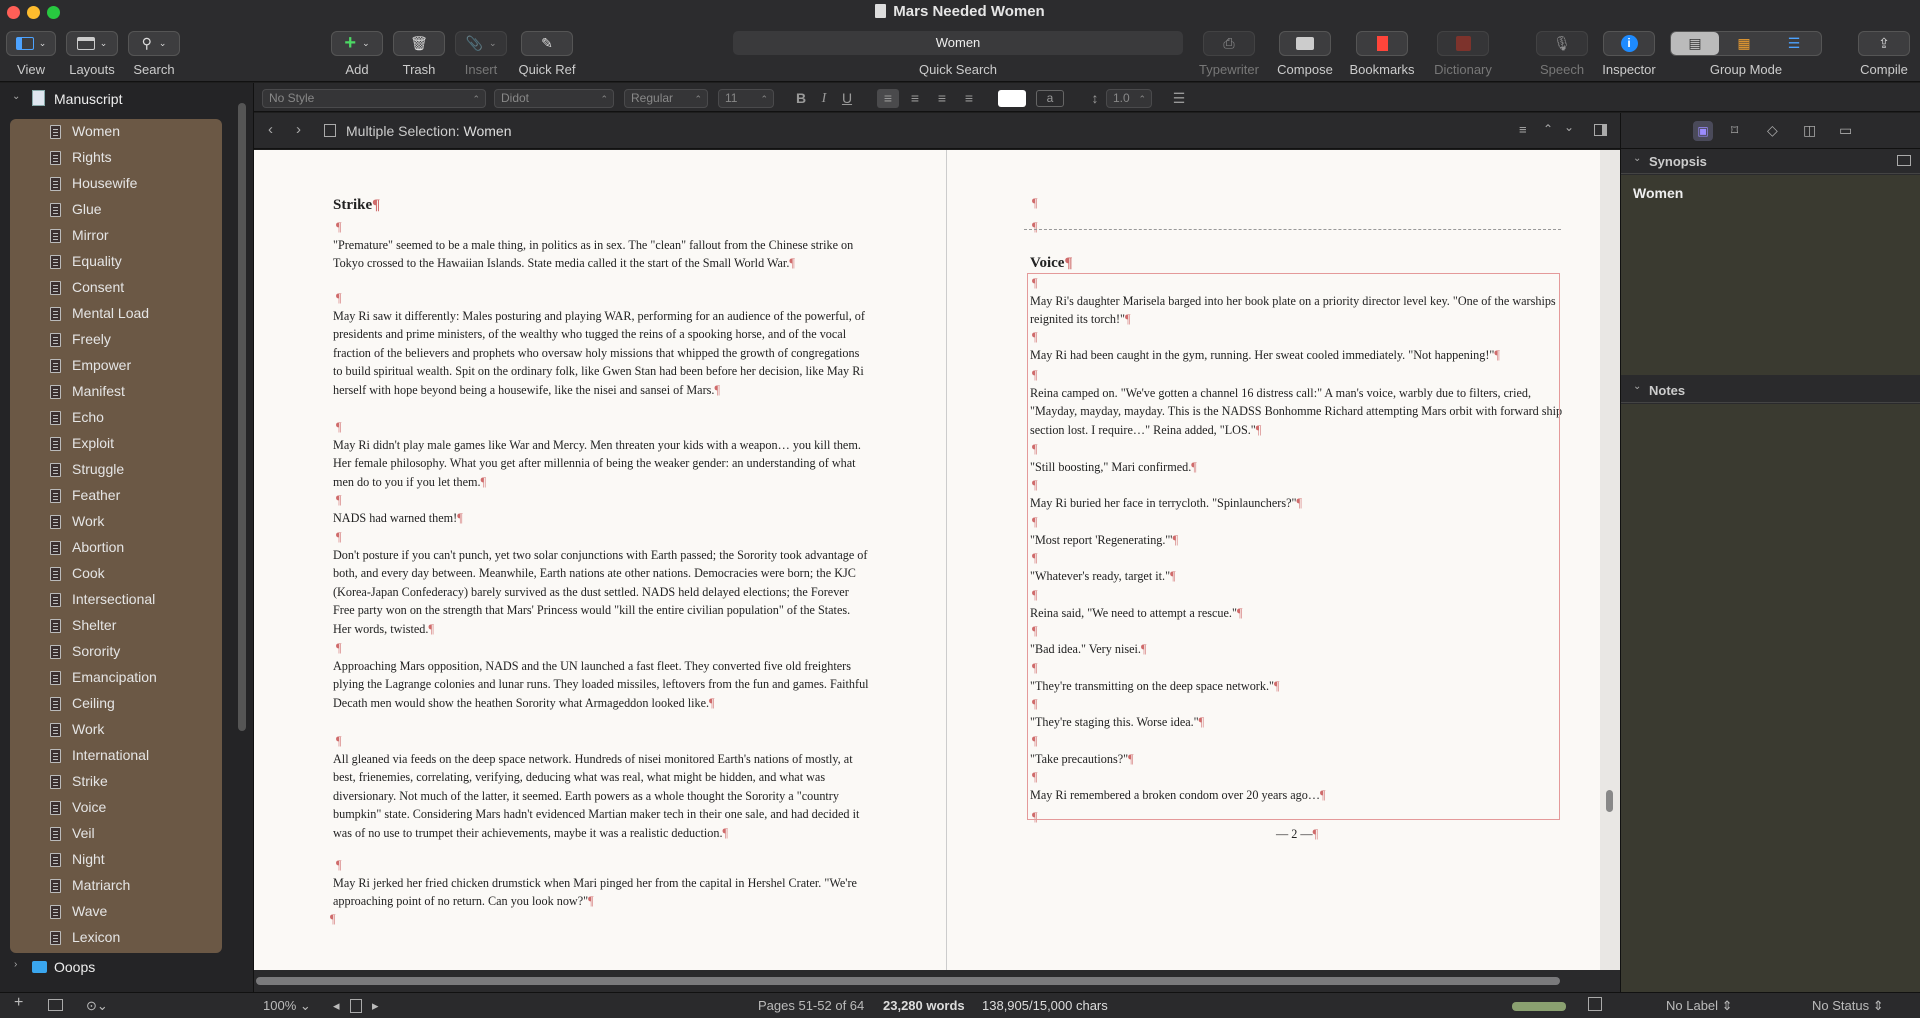  I want to click on compose-button, so click(1305, 43).